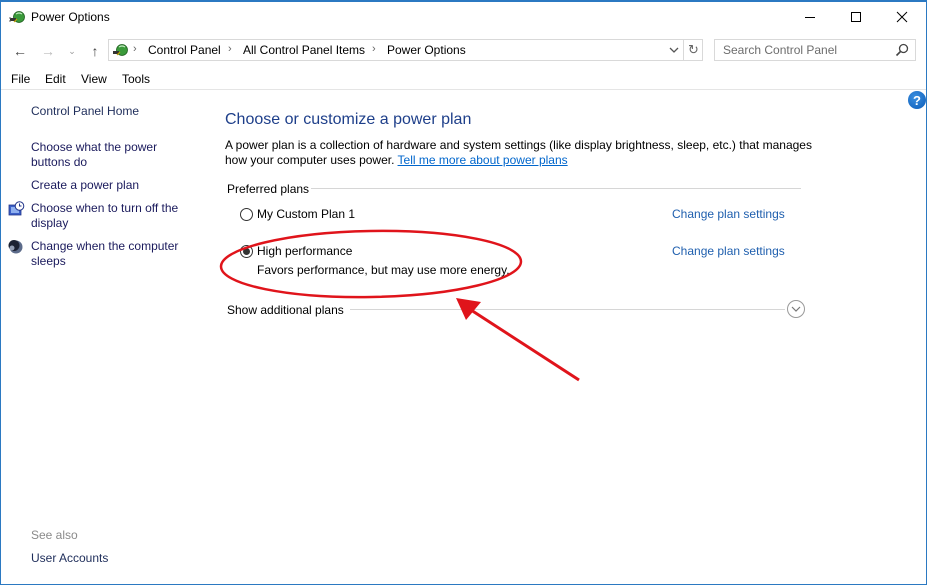 This screenshot has height=585, width=927. Describe the element at coordinates (113, 185) in the screenshot. I see `sidebar-create-plan: Create a power plan` at that location.